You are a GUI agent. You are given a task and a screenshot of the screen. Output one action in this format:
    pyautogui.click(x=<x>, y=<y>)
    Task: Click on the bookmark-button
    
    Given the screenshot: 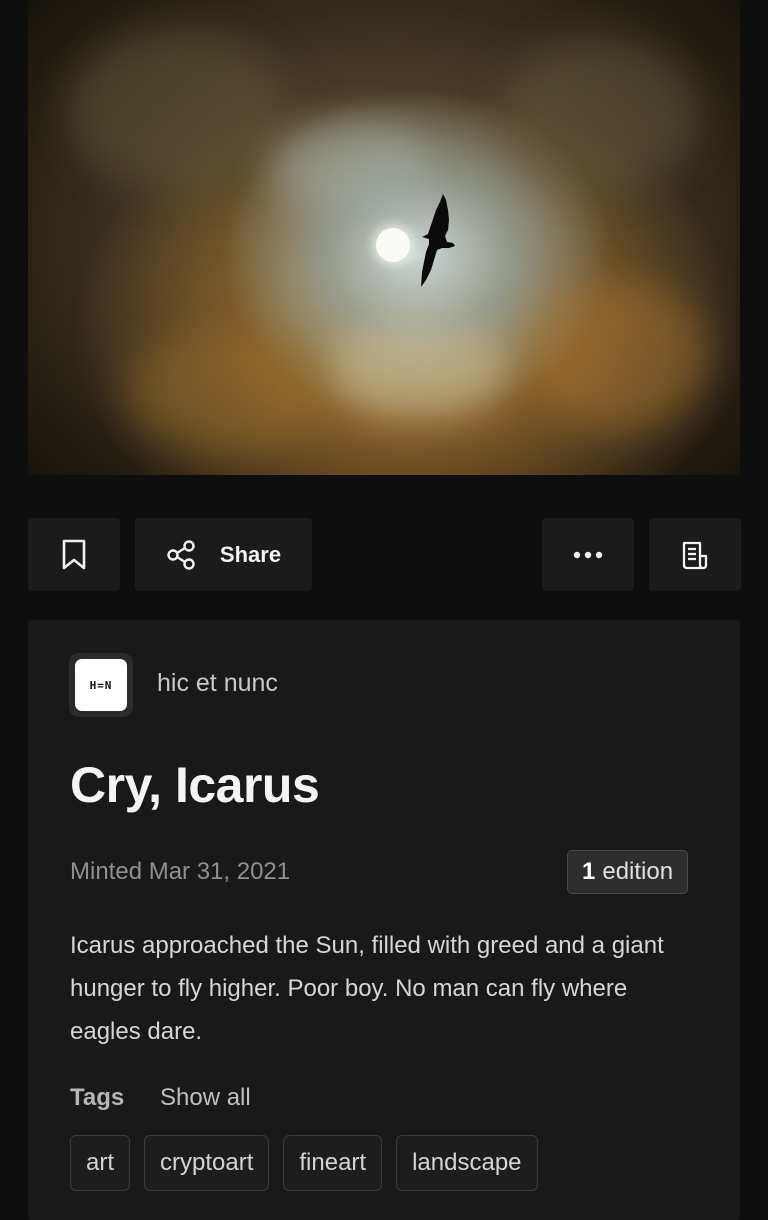 What is the action you would take?
    pyautogui.click(x=74, y=554)
    